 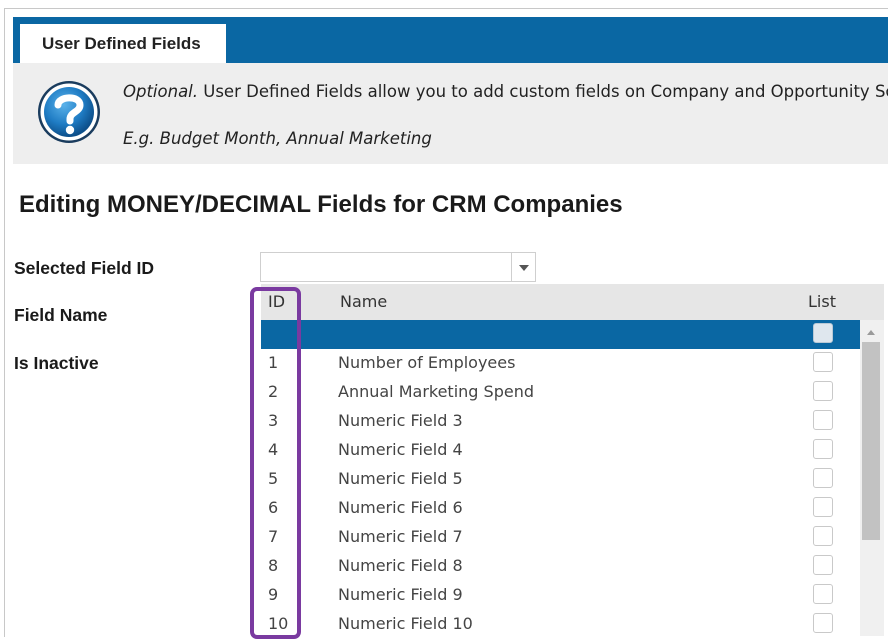 I want to click on selected-field-id-select, so click(x=398, y=267).